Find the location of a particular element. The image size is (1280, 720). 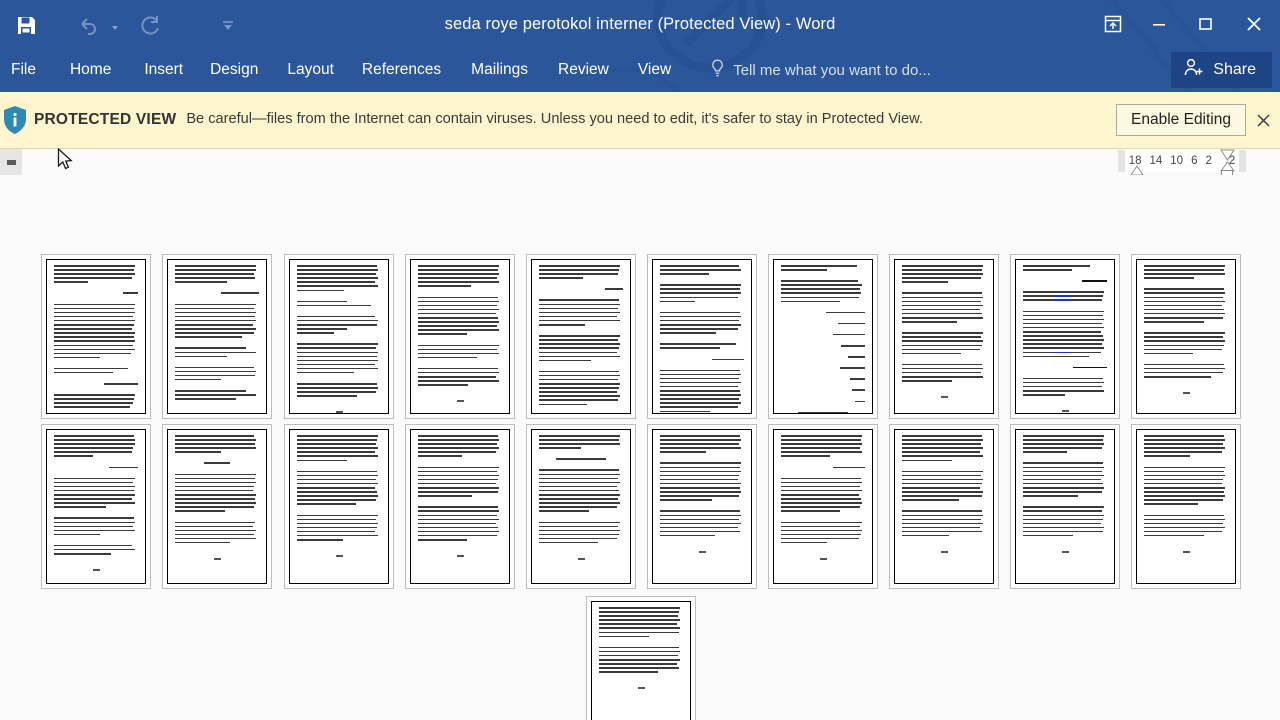

share-button: Share is located at coordinates (1221, 70).